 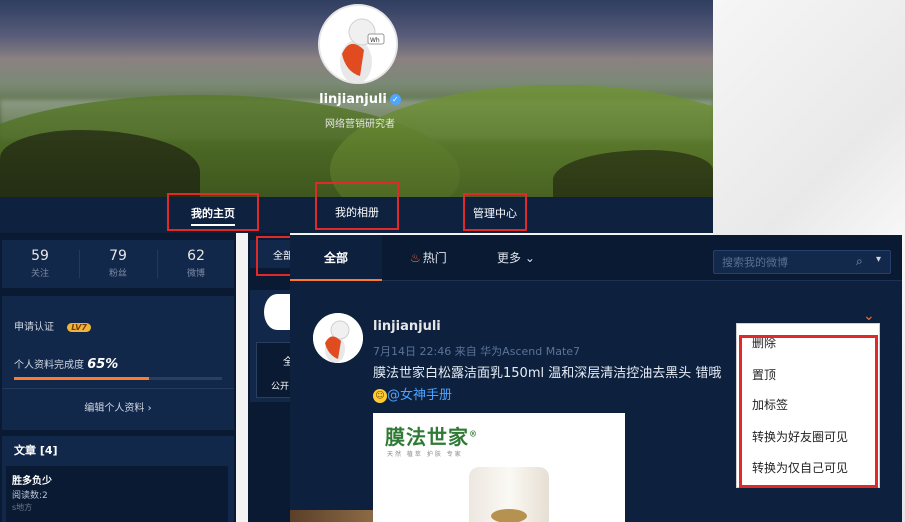 What do you see at coordinates (878, 259) in the screenshot?
I see `caret-down-icon: ▾` at bounding box center [878, 259].